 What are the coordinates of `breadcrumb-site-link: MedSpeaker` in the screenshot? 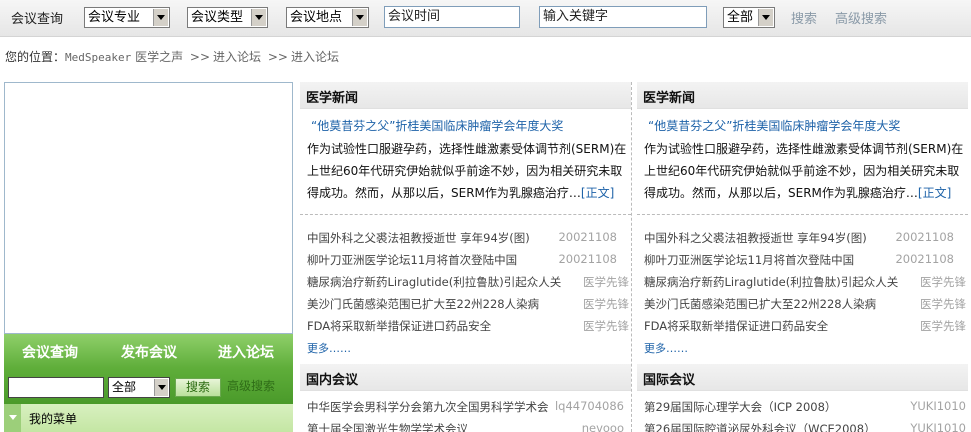 It's located at (98, 57).